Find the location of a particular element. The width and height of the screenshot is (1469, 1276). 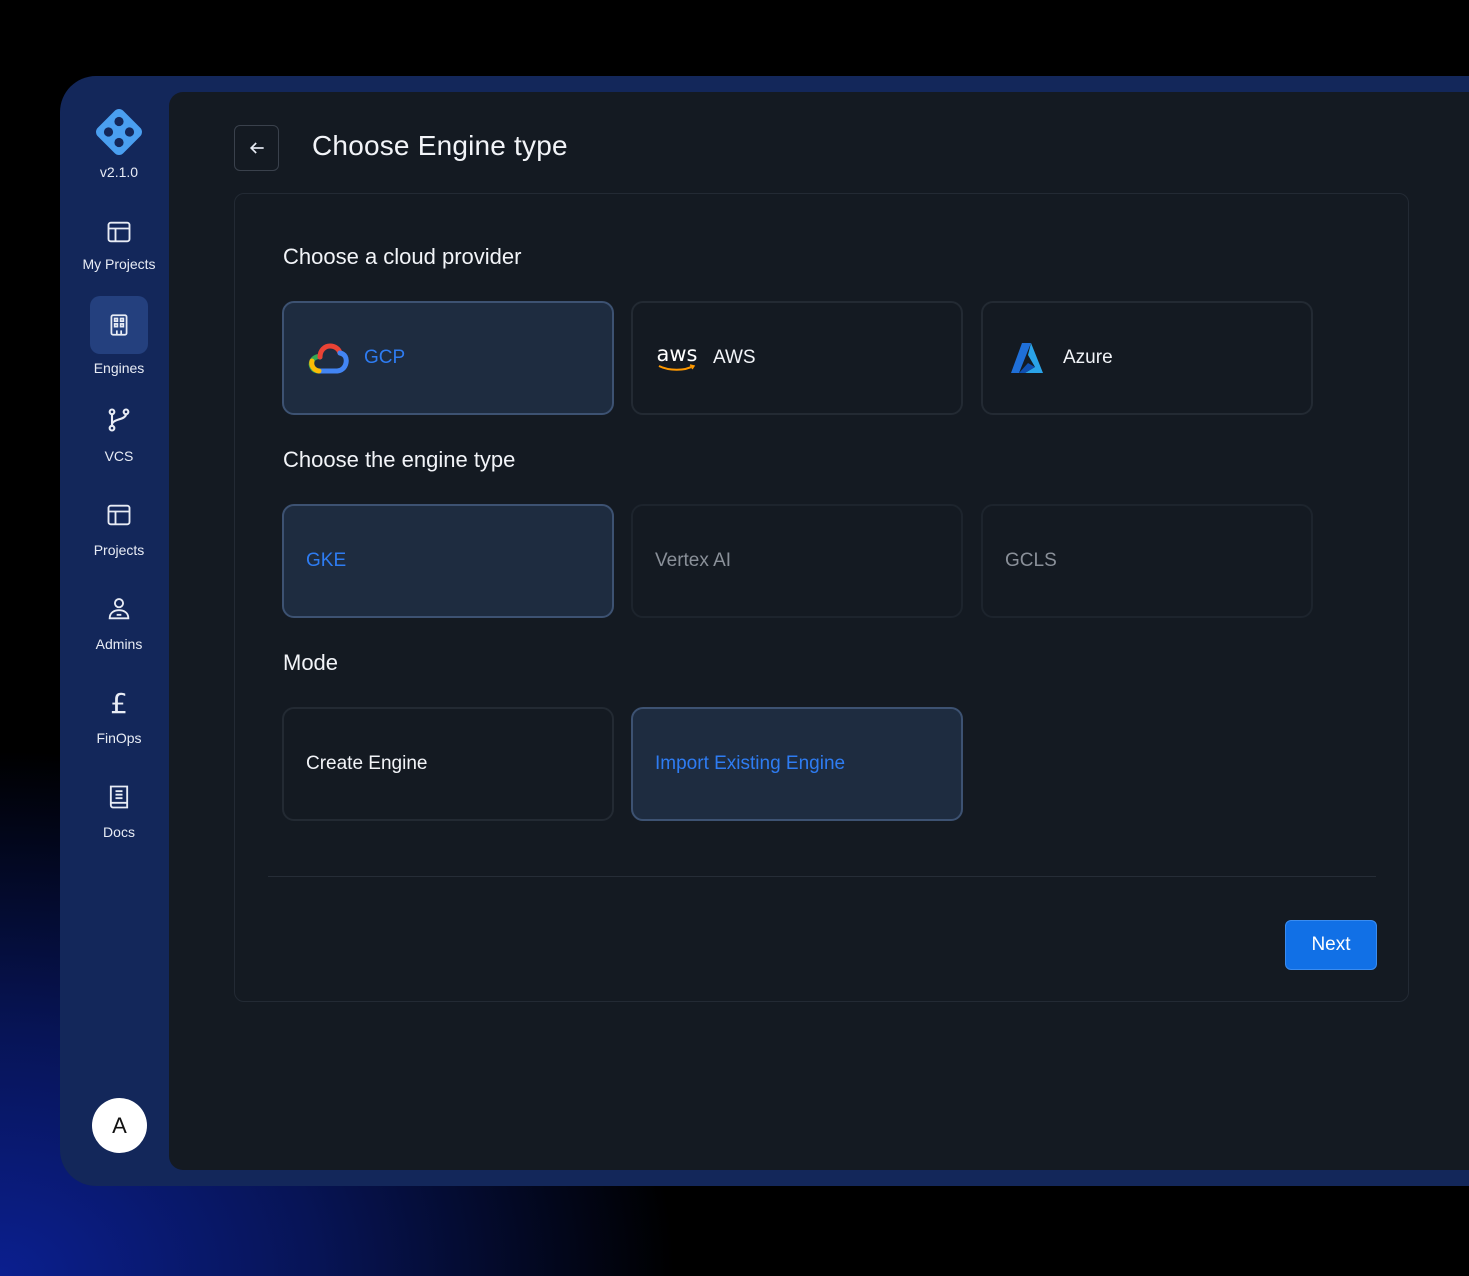

engine-section-title: Choose the engine type is located at coordinates (399, 459).